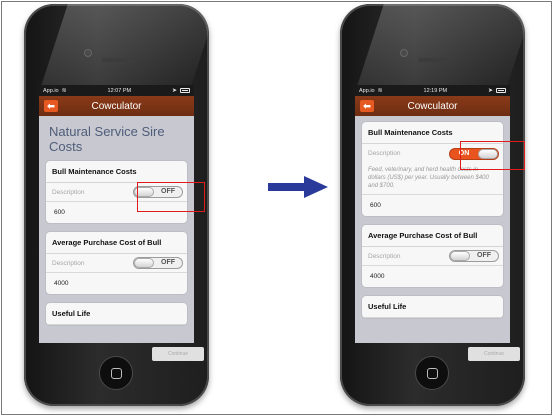 This screenshot has width=553, height=416. I want to click on status-bar: App.io ≋ 12:19 PM ➤, so click(432, 90).